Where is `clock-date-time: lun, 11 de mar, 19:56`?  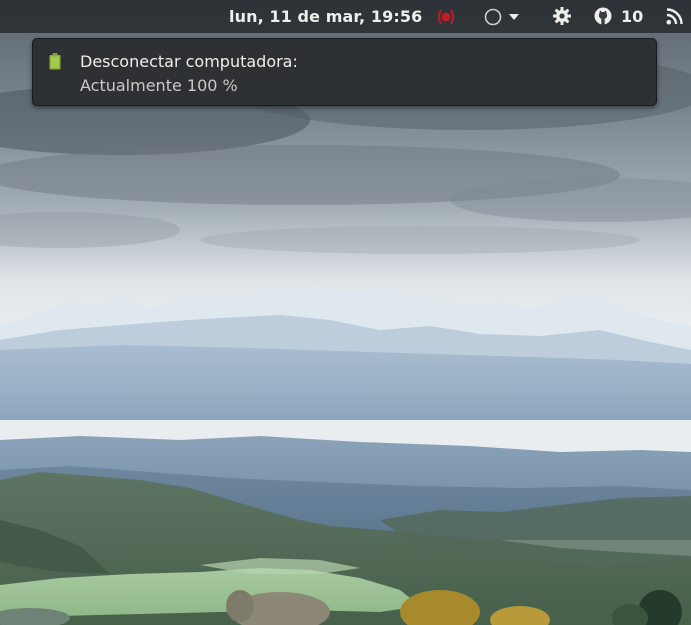 clock-date-time: lun, 11 de mar, 19:56 is located at coordinates (325, 16).